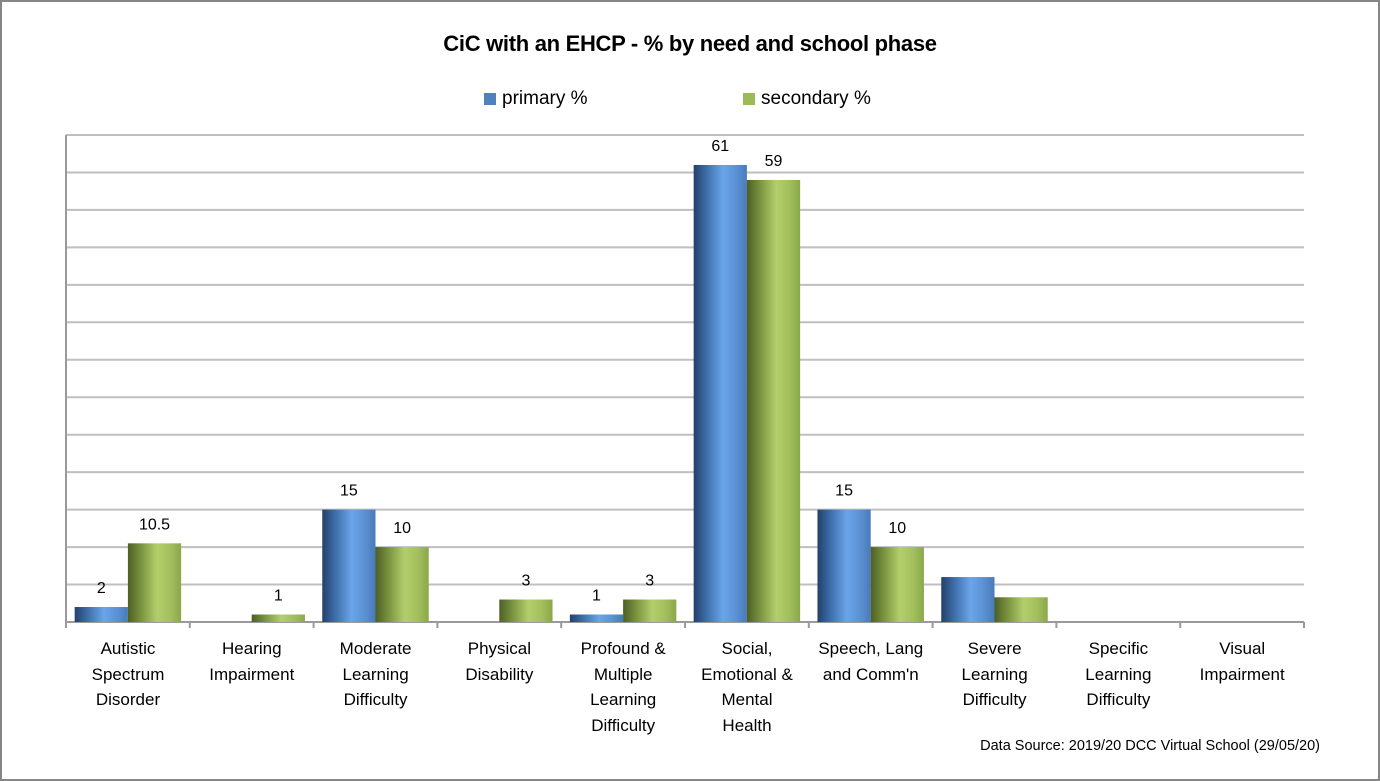 This screenshot has height=781, width=1380. I want to click on data-label: 59, so click(774, 161).